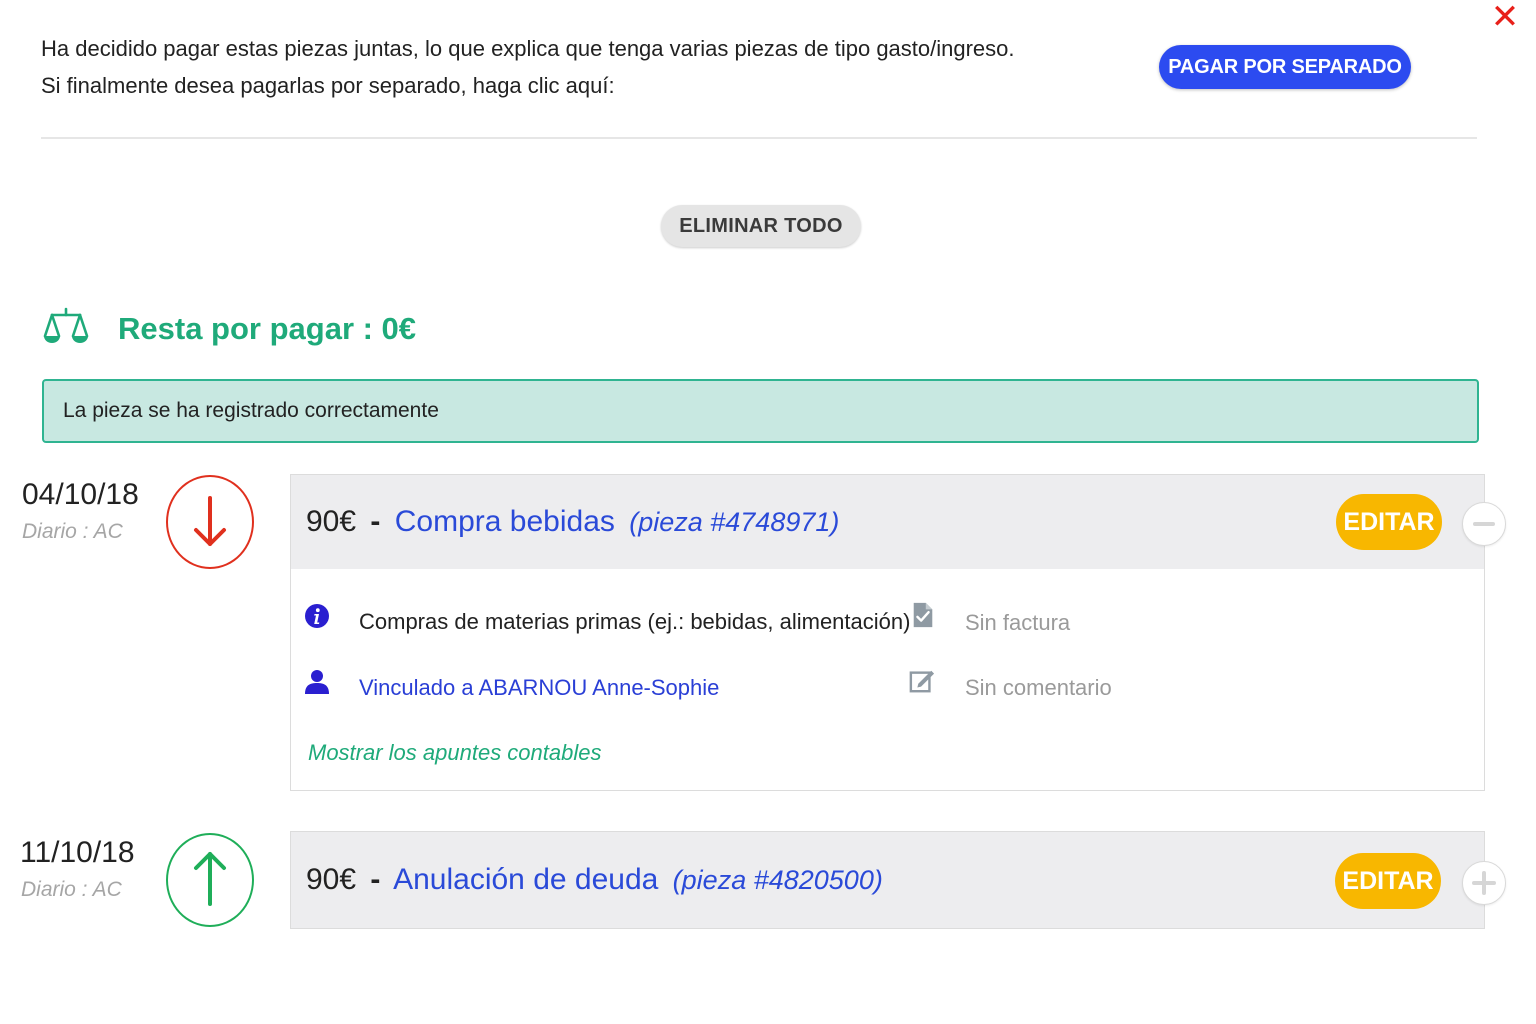  Describe the element at coordinates (77, 852) in the screenshot. I see `entry-date: 11/10/18` at that location.